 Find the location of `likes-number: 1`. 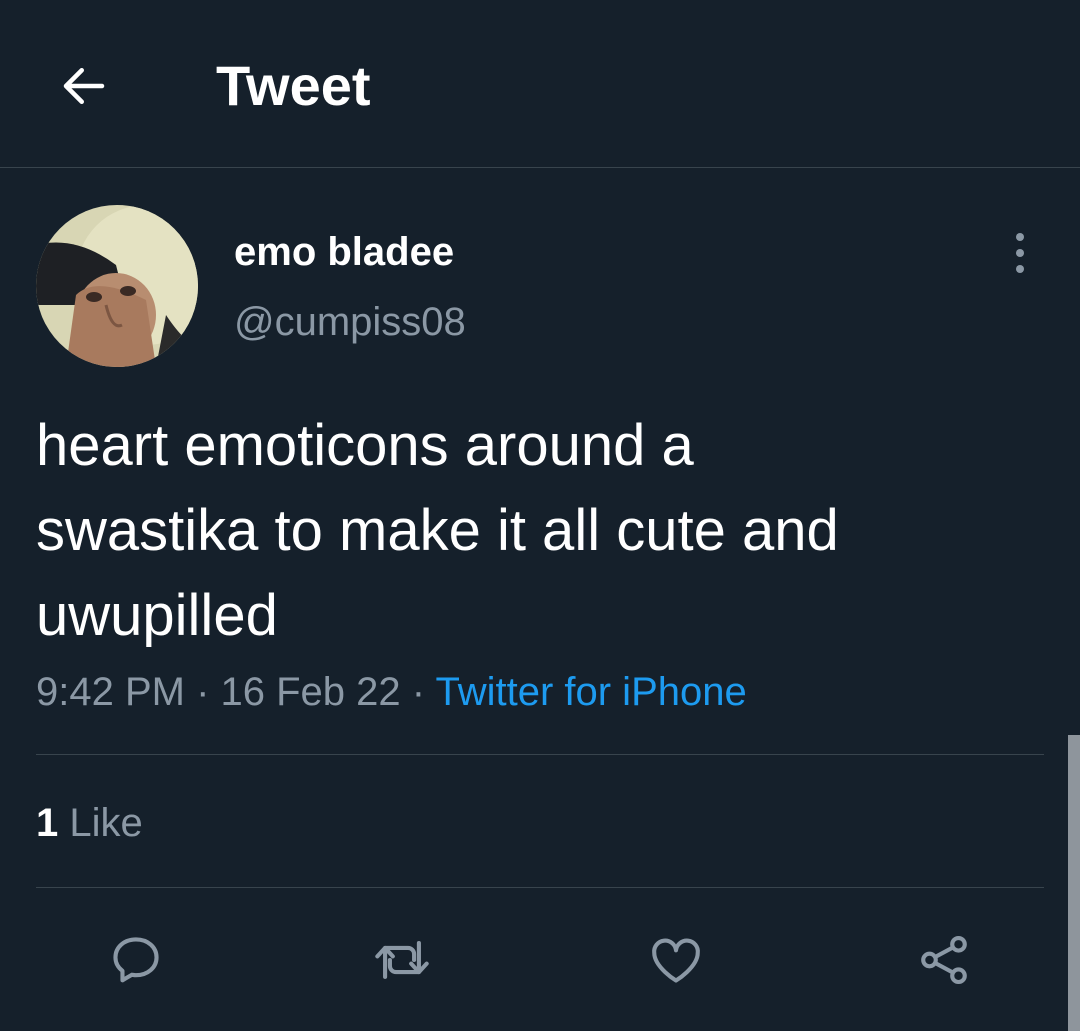

likes-number: 1 is located at coordinates (47, 823).